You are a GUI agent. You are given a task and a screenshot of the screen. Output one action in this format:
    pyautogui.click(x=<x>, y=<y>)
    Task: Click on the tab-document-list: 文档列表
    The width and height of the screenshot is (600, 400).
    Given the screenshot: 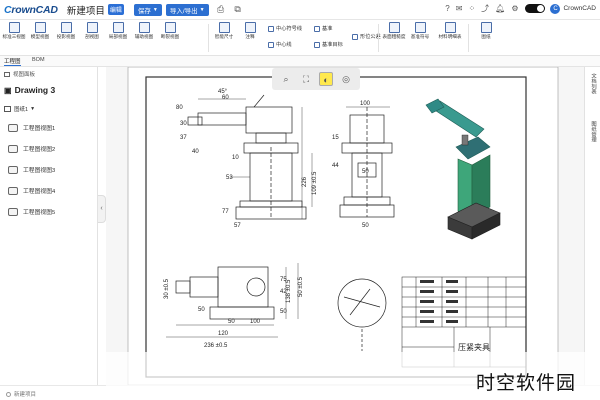 What is the action you would take?
    pyautogui.click(x=593, y=83)
    